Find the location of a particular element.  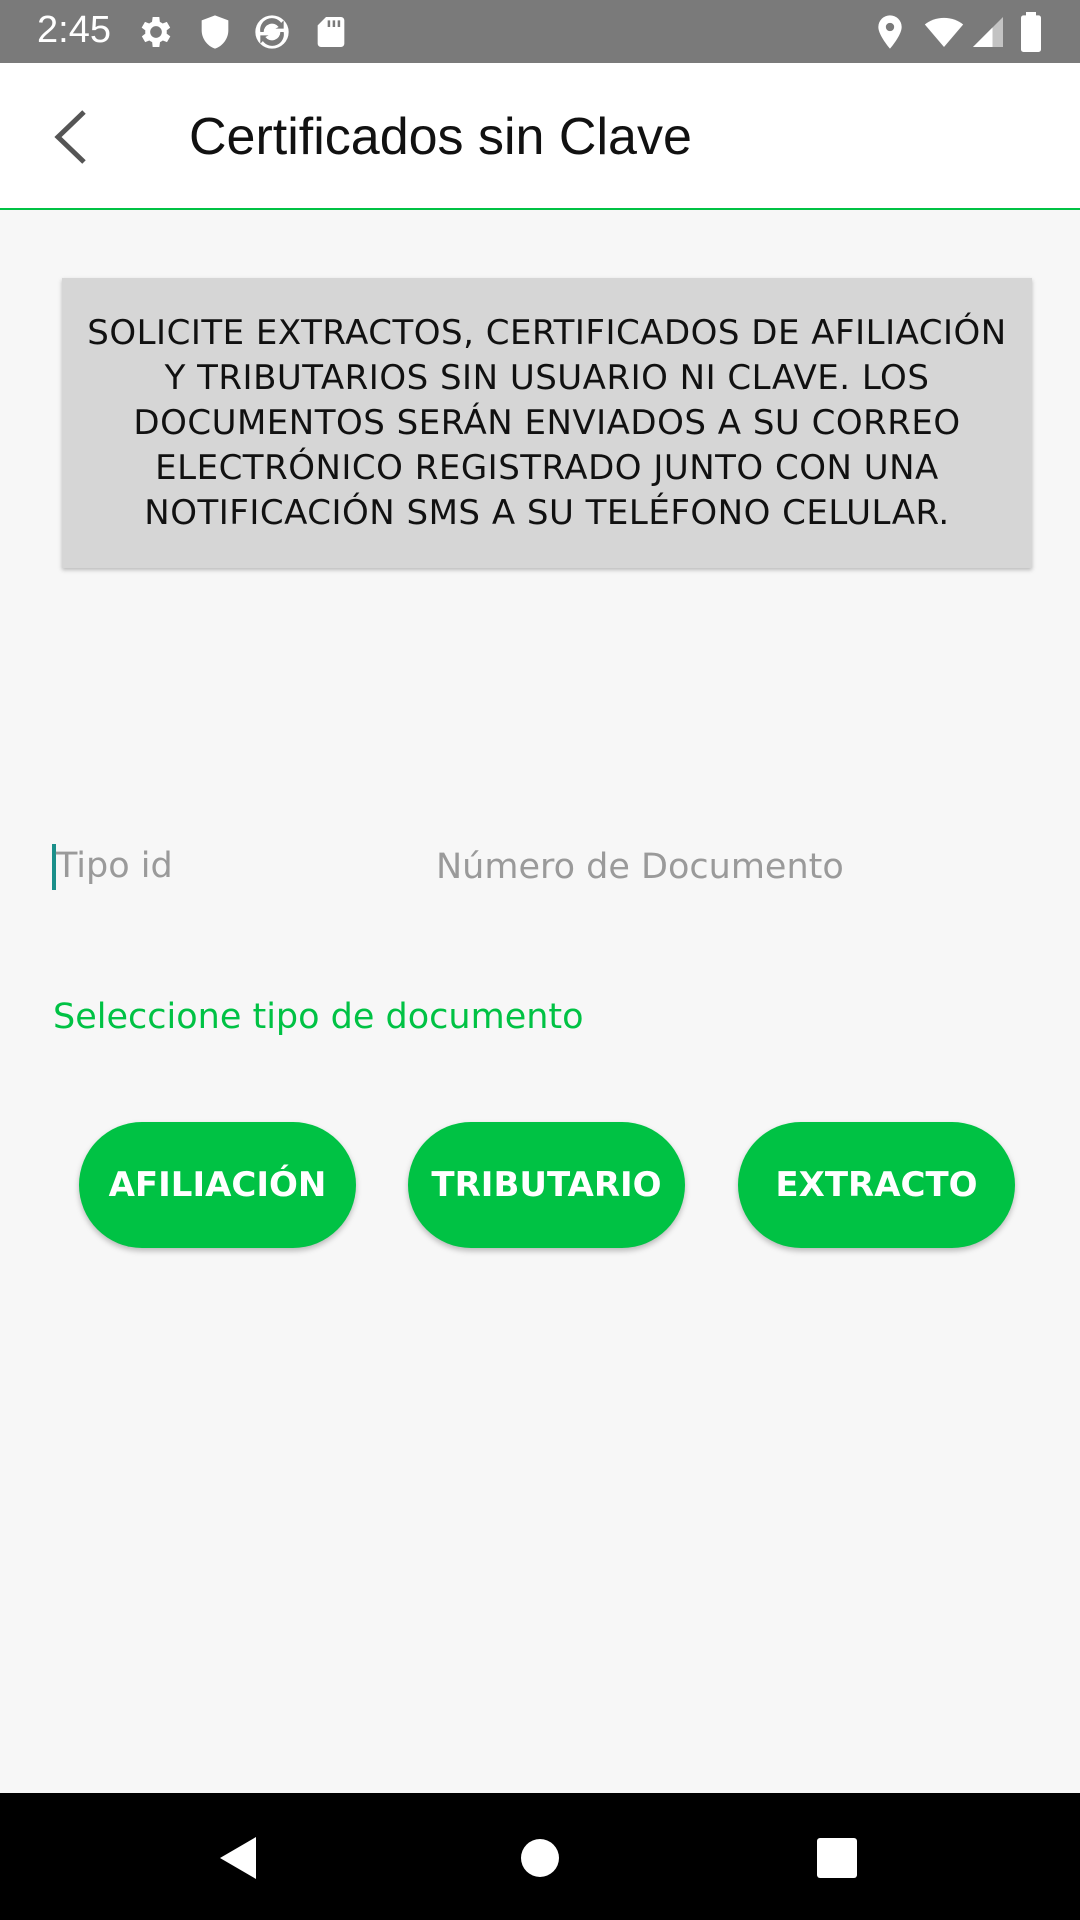

system-nav-bar is located at coordinates (540, 1856).